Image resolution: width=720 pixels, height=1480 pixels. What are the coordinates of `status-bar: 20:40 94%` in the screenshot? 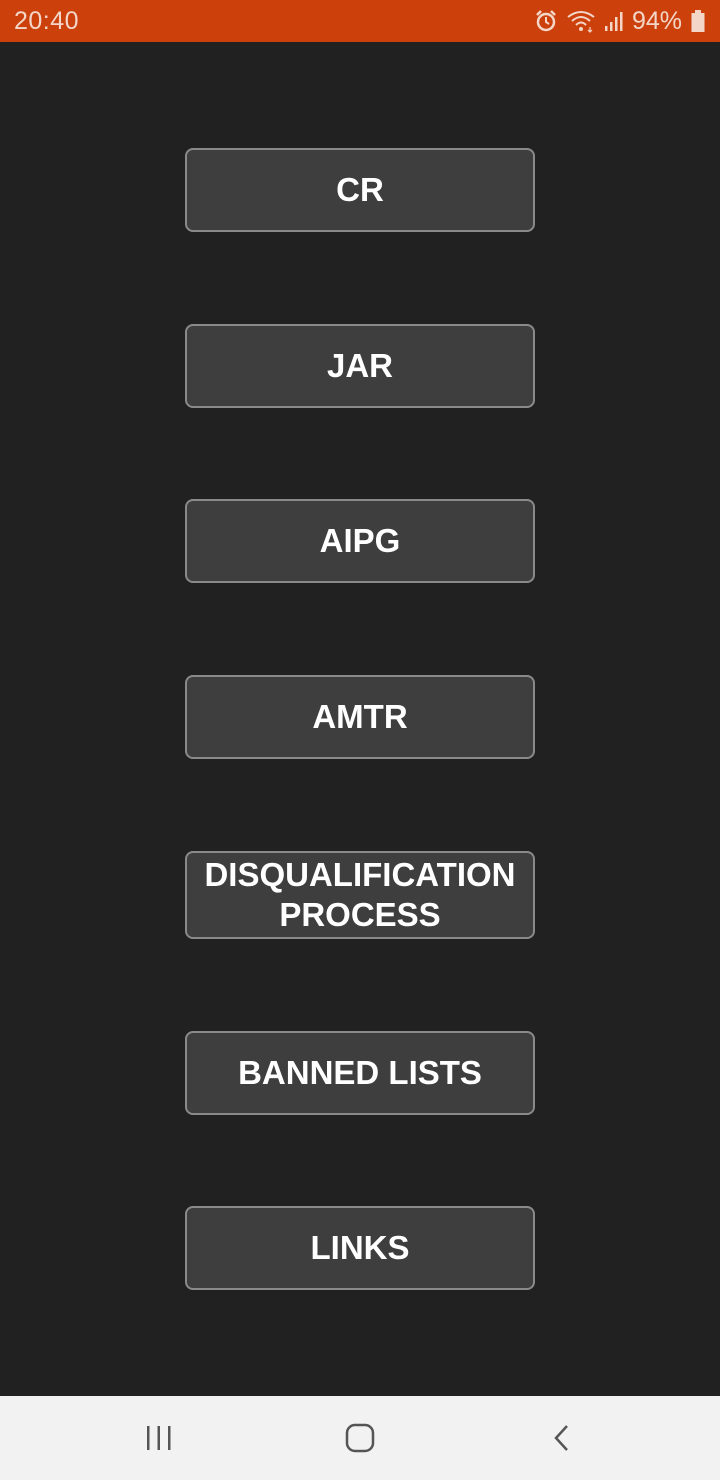 It's located at (360, 21).